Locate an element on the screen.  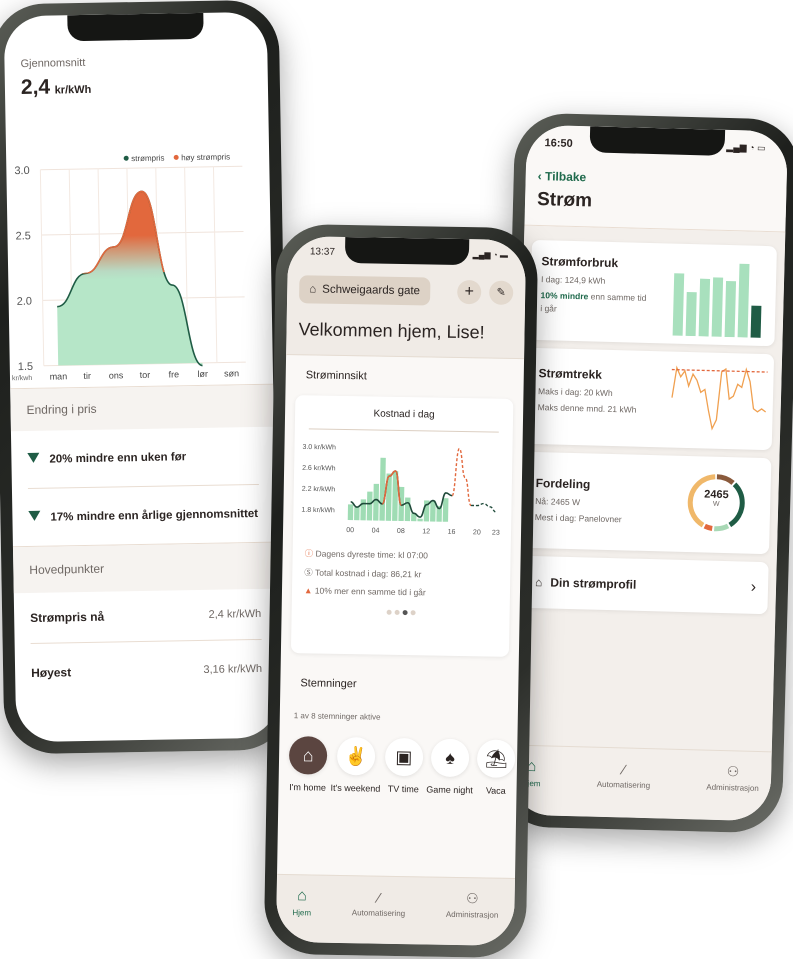
fact-text: 10% mer enn samme tid i går is located at coordinates (370, 591).